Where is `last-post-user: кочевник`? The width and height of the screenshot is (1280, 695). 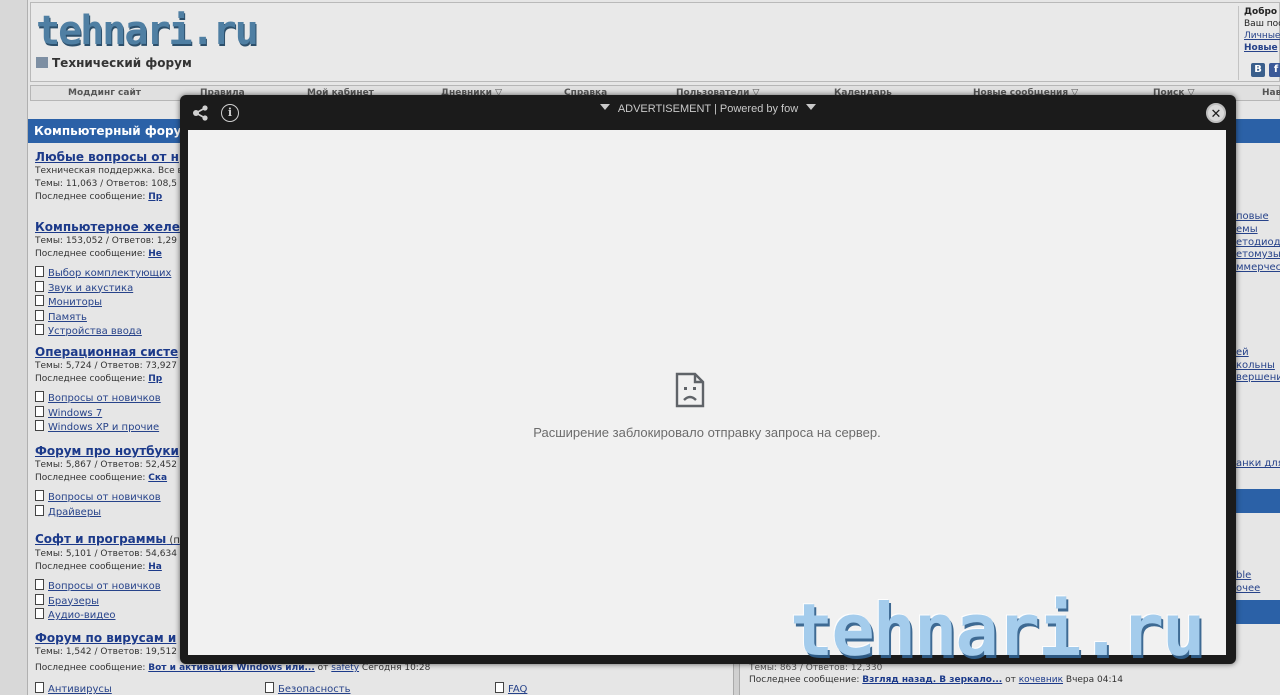
last-post-user: кочевник is located at coordinates (1041, 680).